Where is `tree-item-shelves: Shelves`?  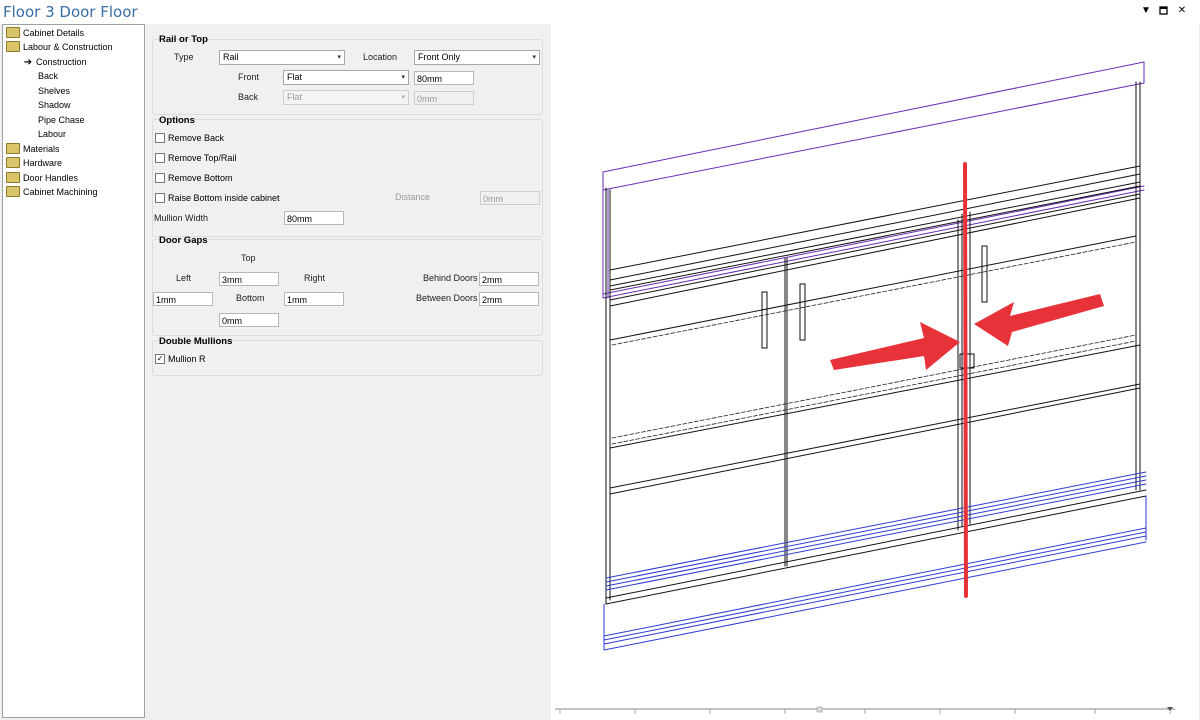
tree-item-shelves: Shelves is located at coordinates (54, 91).